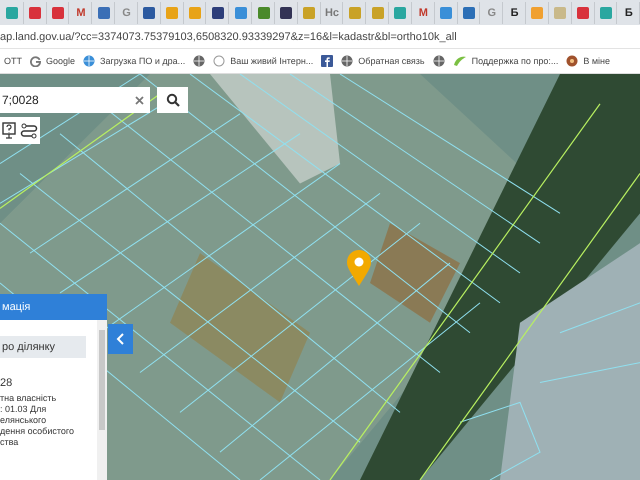 The image size is (640, 480). Describe the element at coordinates (37, 431) in the screenshot. I see `parcel-info-text: дення особистого` at that location.